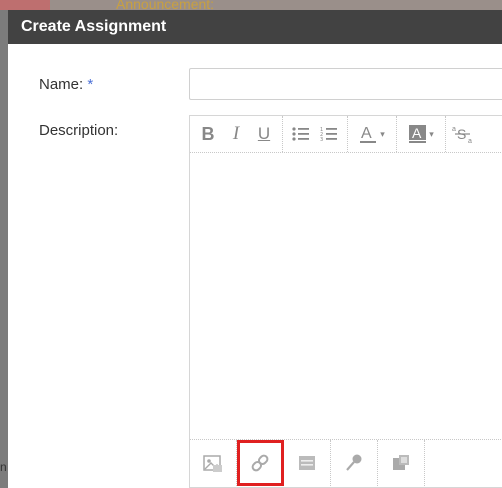  I want to click on name-label: Name: *, so click(66, 84).